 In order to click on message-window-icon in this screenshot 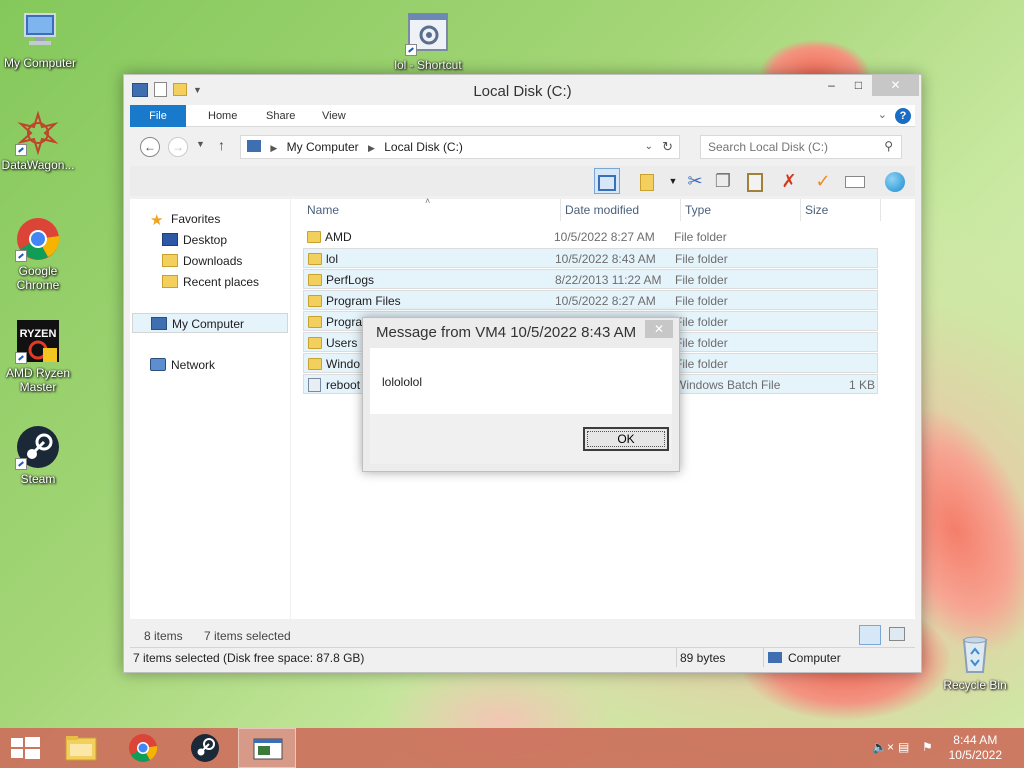, I will do `click(268, 749)`.